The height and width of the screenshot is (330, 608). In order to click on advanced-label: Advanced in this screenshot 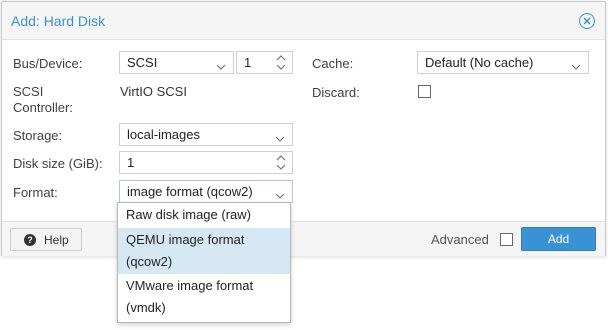, I will do `click(460, 239)`.